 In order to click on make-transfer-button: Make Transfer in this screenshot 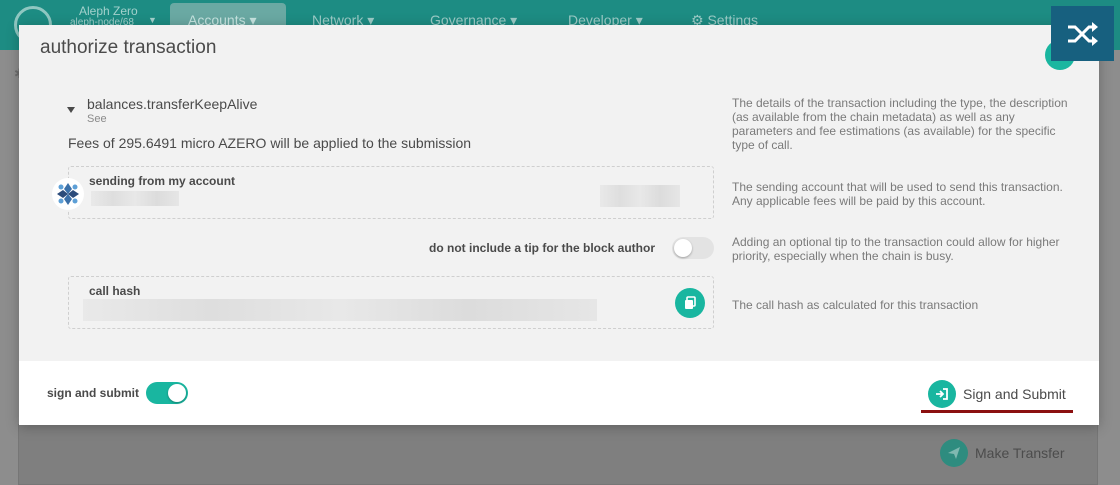, I will do `click(1002, 453)`.